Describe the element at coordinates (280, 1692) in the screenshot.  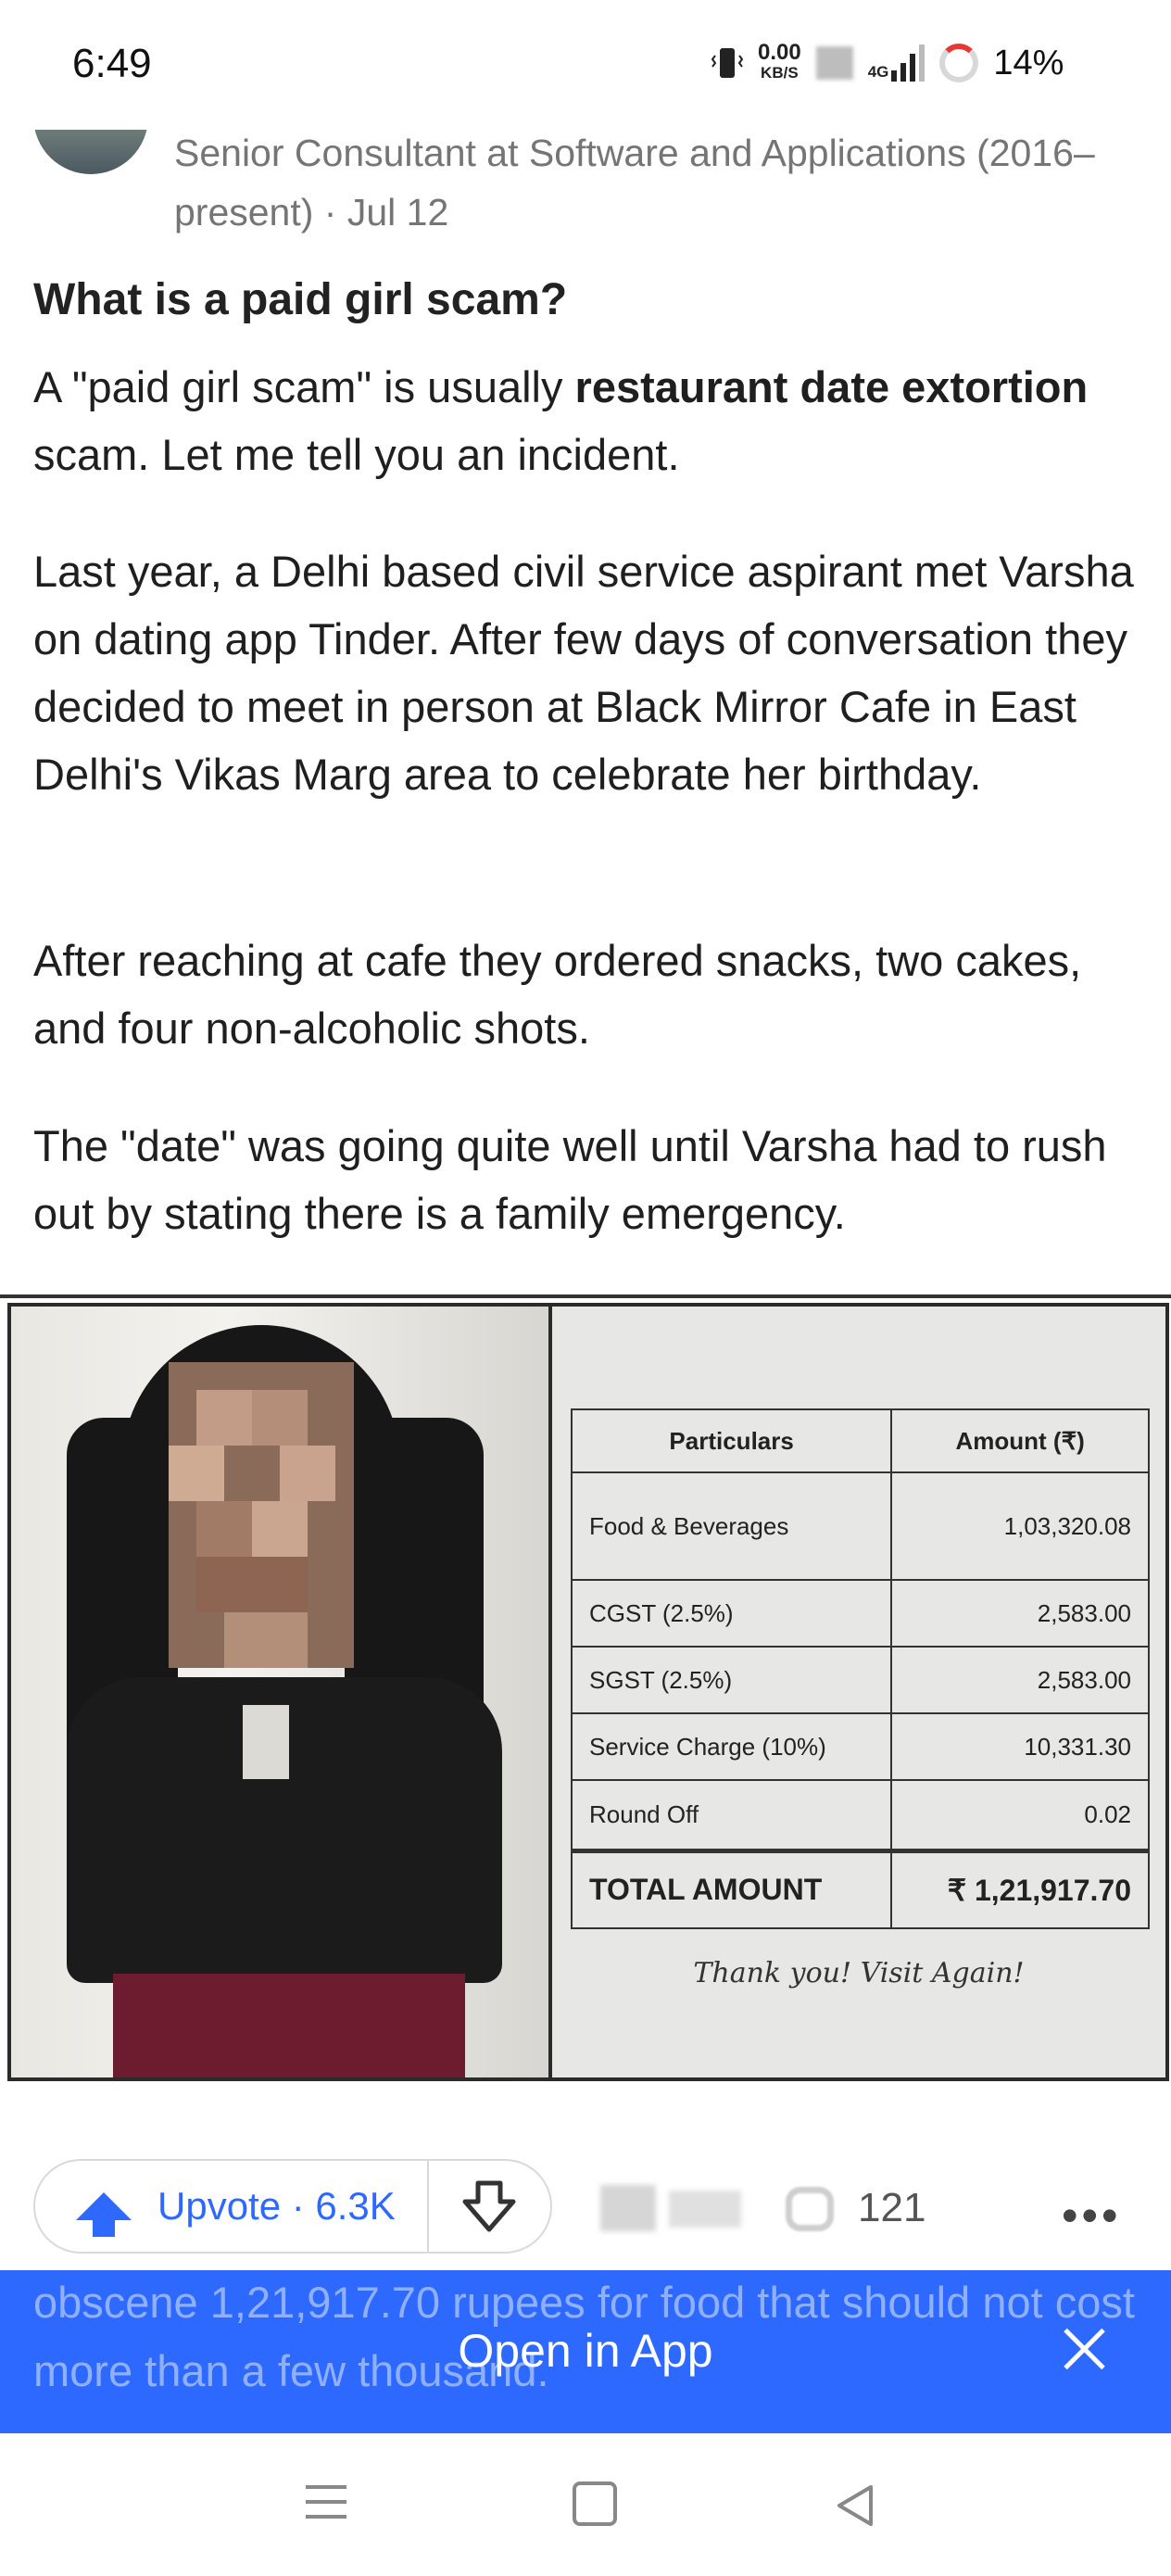
I see `person-photo-pixelated` at that location.